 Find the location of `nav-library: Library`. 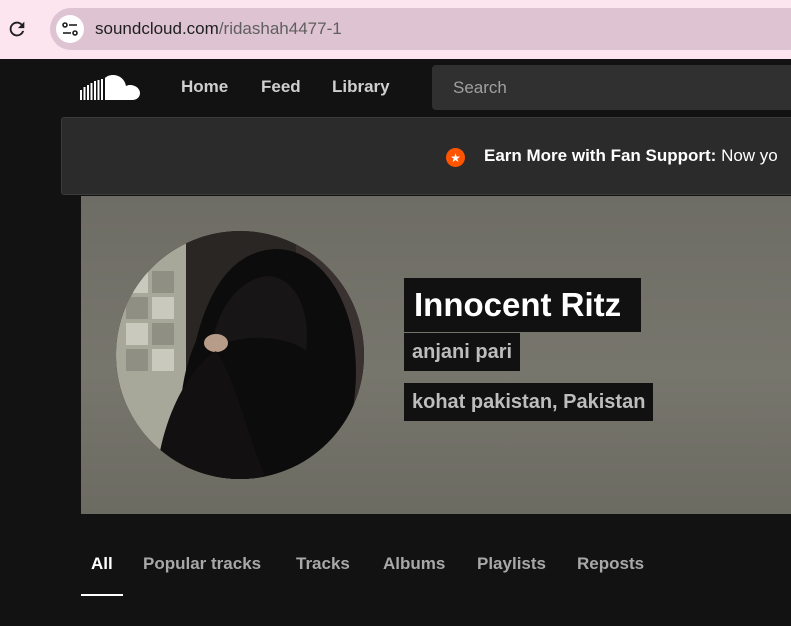

nav-library: Library is located at coordinates (361, 87).